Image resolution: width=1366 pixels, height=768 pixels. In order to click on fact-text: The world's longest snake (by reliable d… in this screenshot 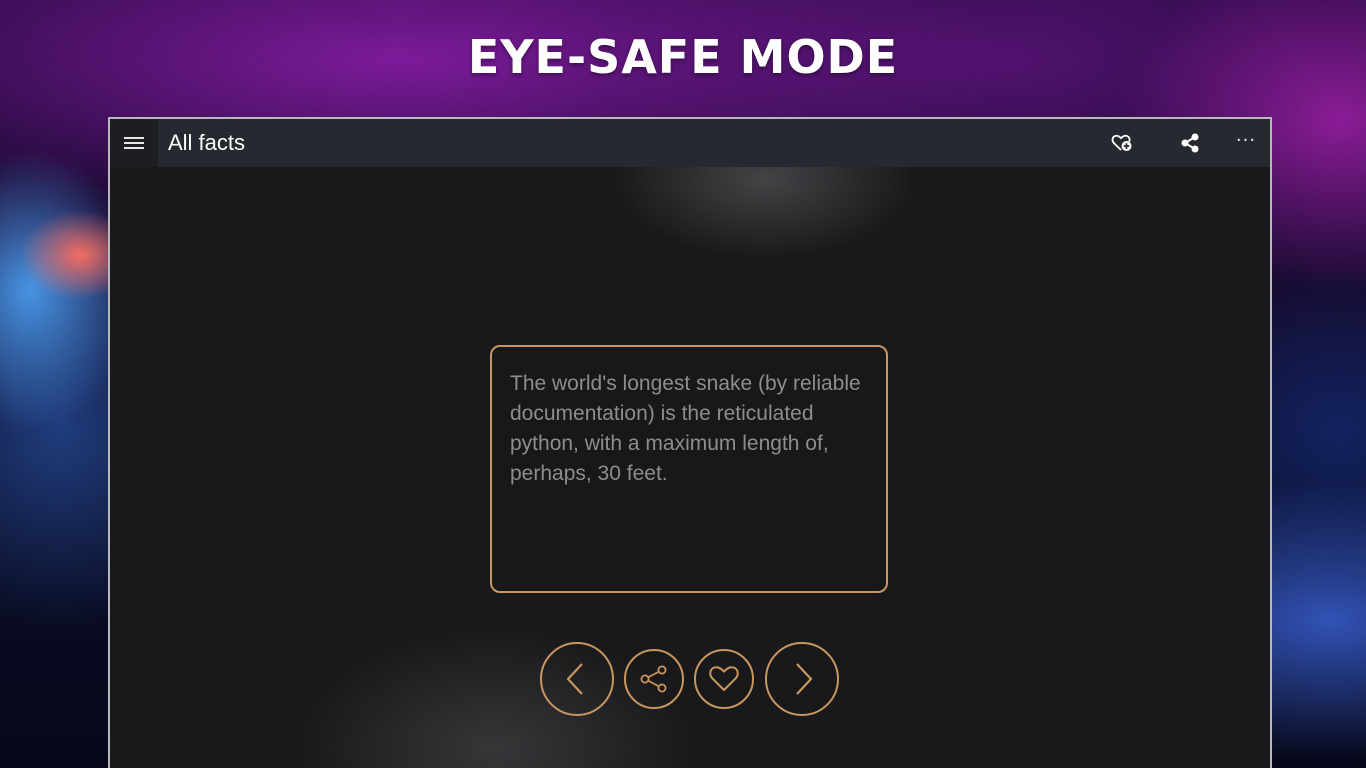, I will do `click(685, 428)`.